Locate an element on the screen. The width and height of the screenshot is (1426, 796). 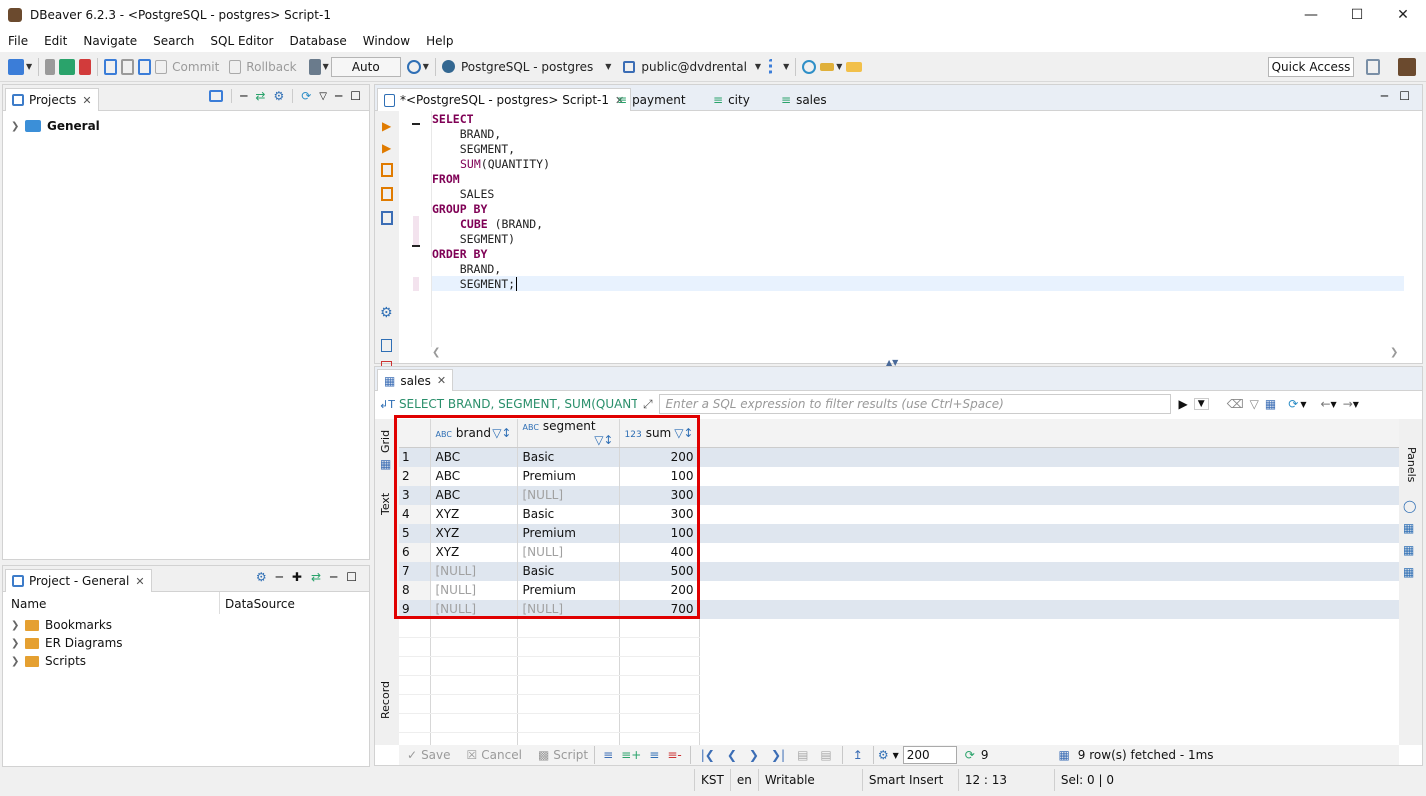
export-icon: ↥ is located at coordinates (858, 755).